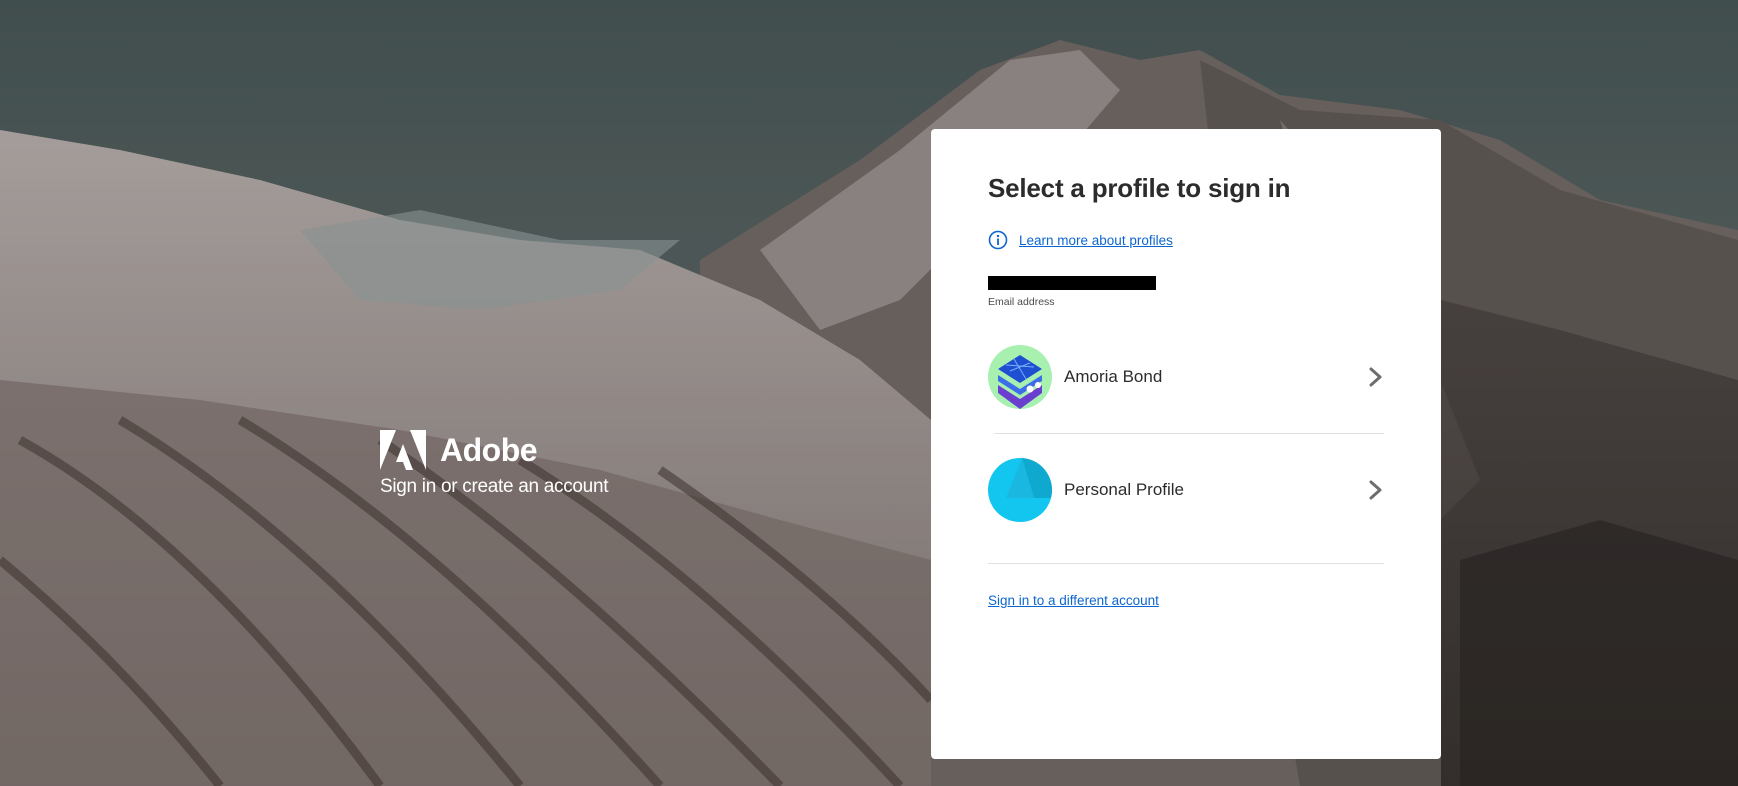  What do you see at coordinates (1124, 489) in the screenshot?
I see `profile-name: Personal Profile` at bounding box center [1124, 489].